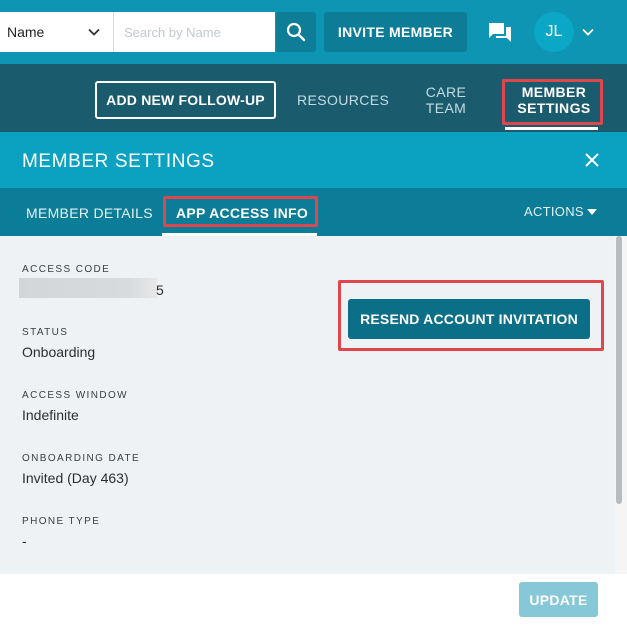 Image resolution: width=627 pixels, height=630 pixels. What do you see at coordinates (395, 32) in the screenshot?
I see `invite-member-button: INVITE MEMBER` at bounding box center [395, 32].